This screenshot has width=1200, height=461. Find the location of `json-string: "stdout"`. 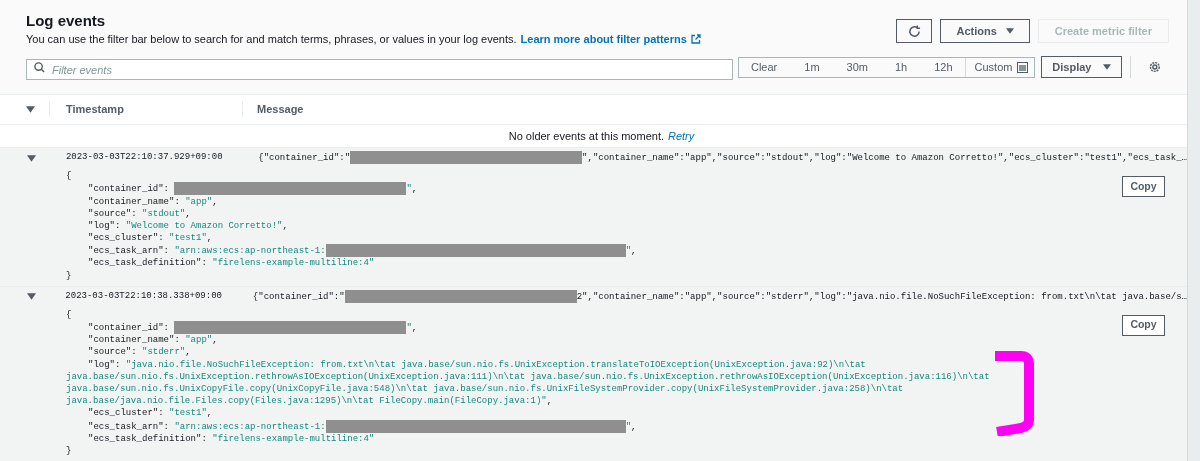

json-string: "stdout" is located at coordinates (164, 213).